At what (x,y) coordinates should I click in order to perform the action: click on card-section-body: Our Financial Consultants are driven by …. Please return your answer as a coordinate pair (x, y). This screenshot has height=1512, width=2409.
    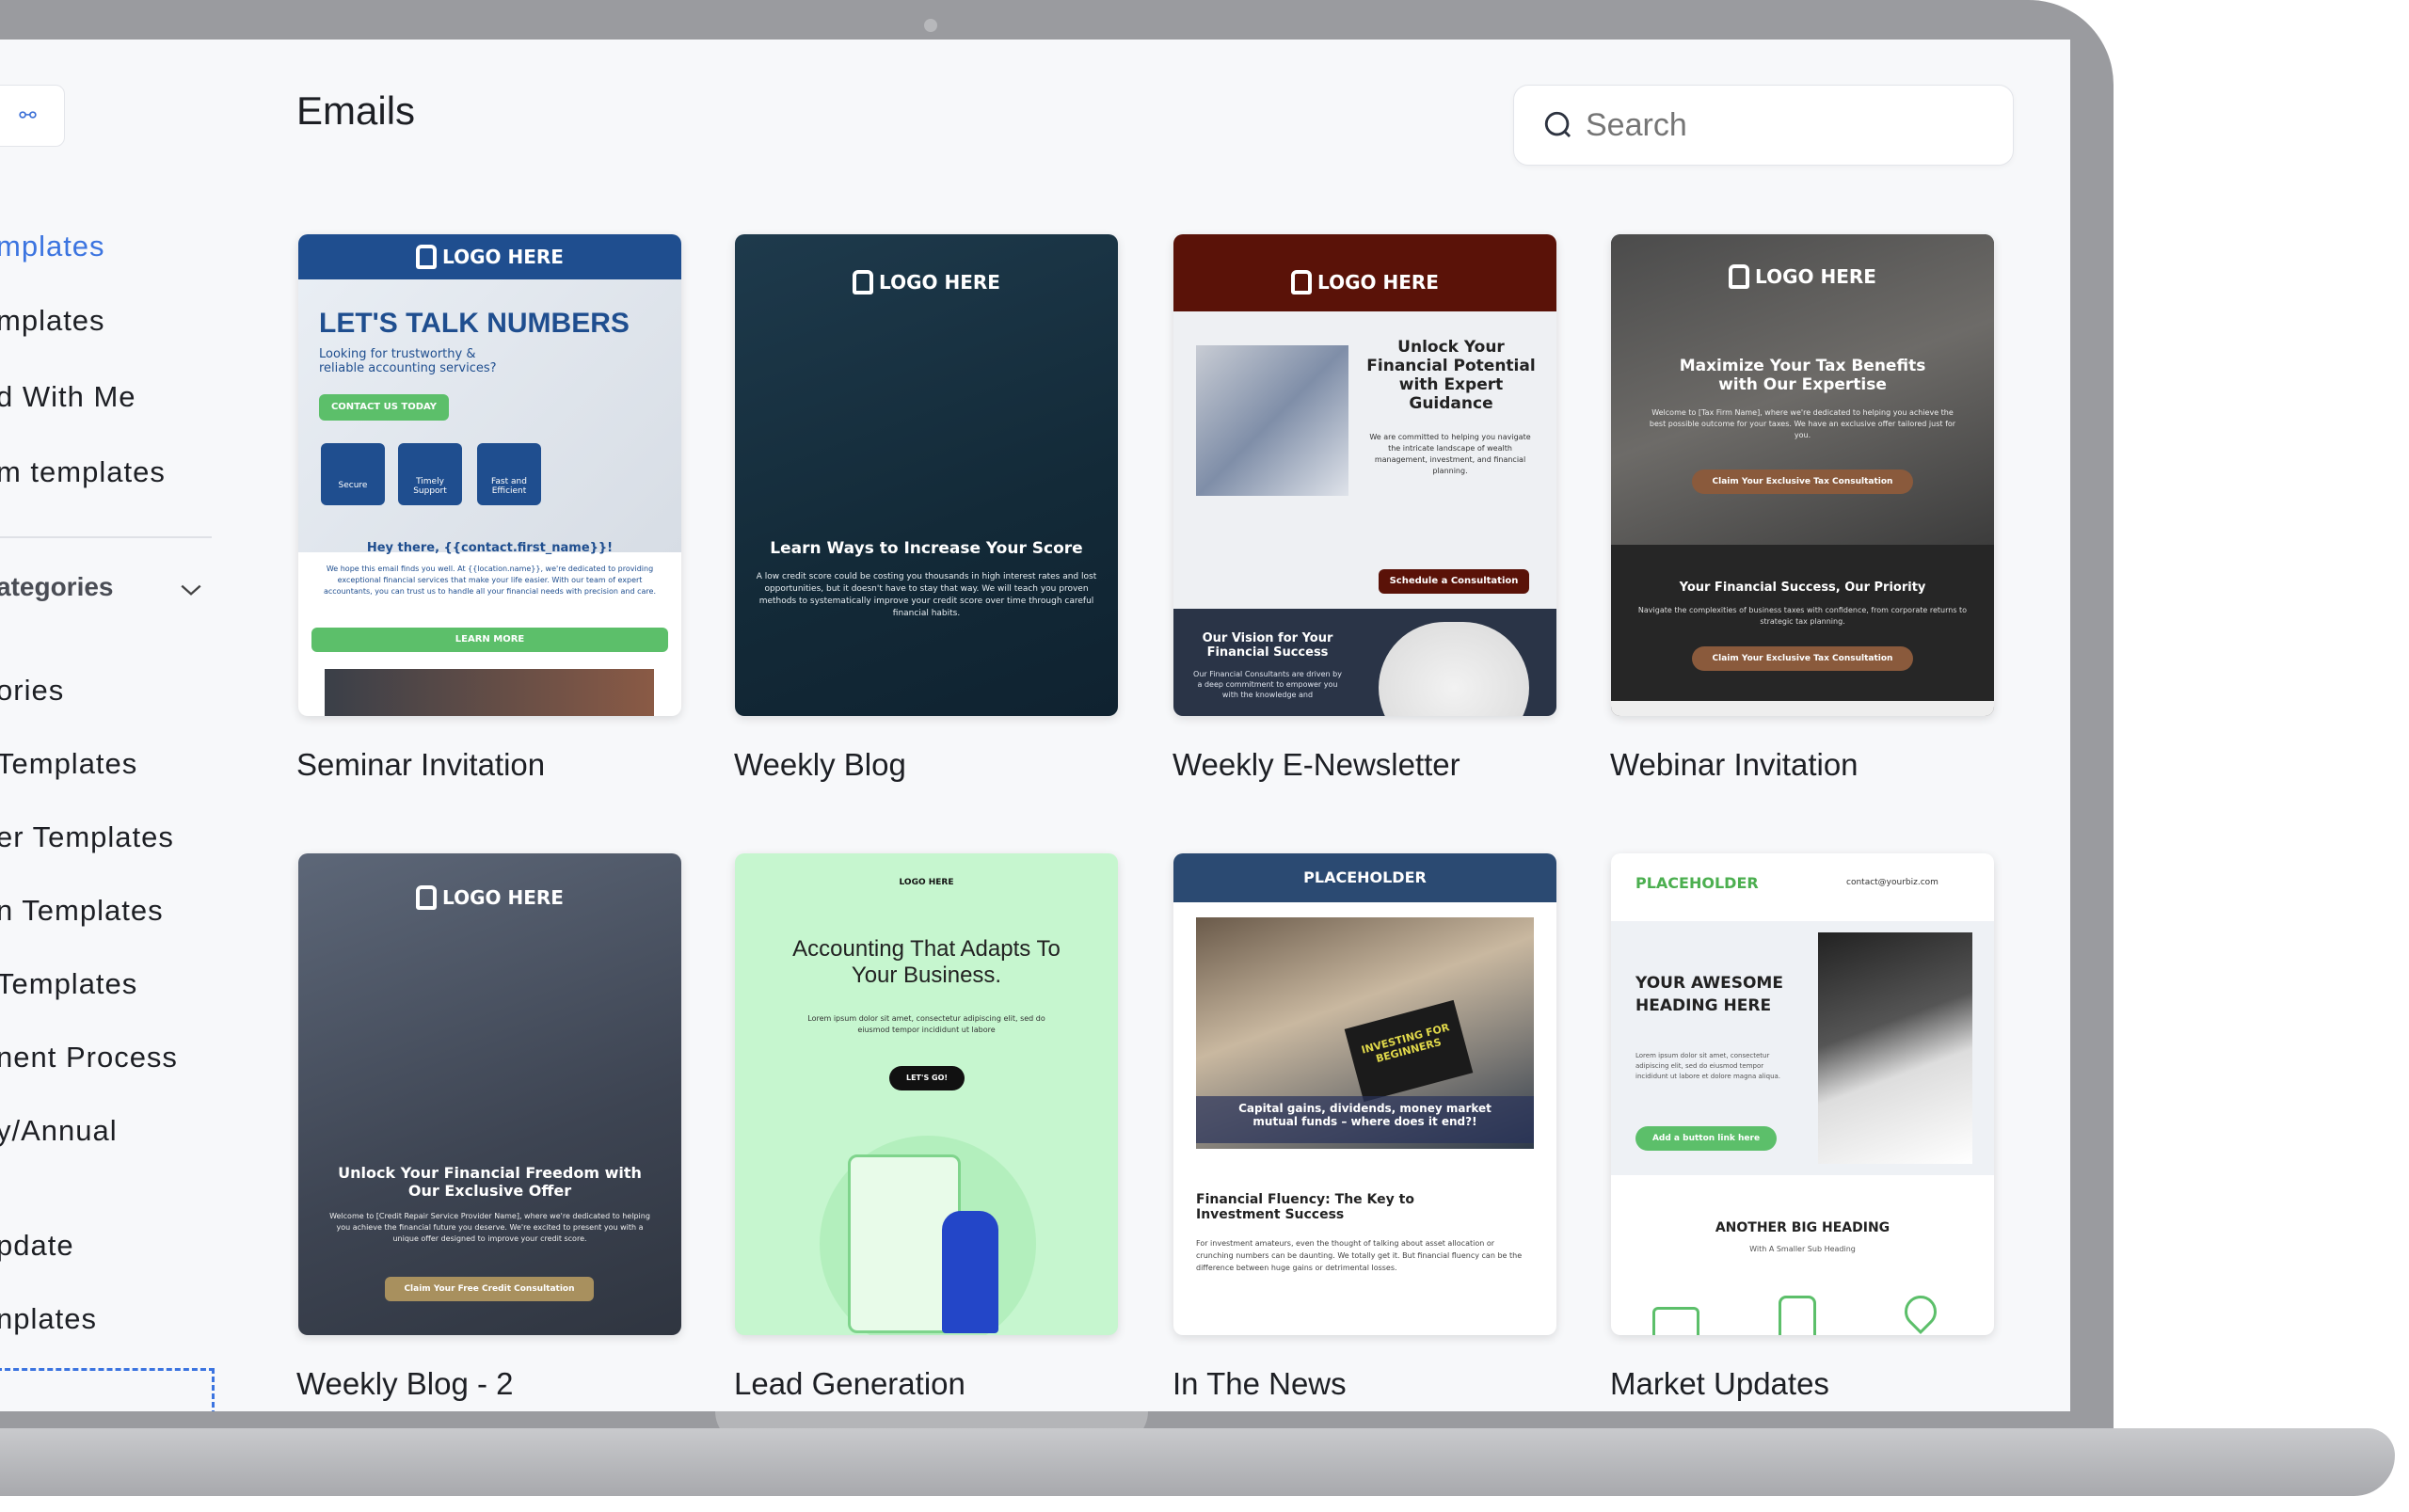
    Looking at the image, I should click on (1267, 684).